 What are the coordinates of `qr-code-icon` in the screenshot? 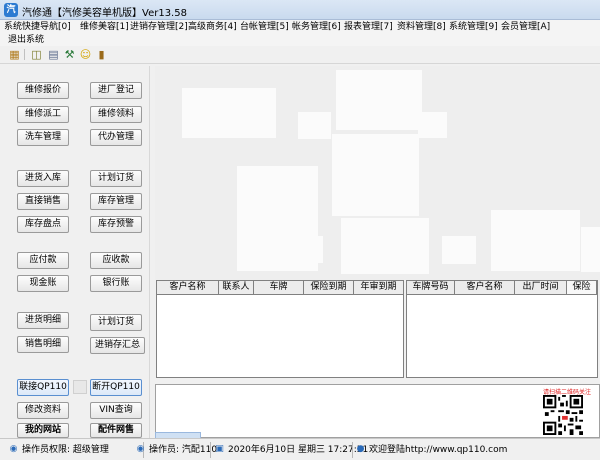 It's located at (563, 415).